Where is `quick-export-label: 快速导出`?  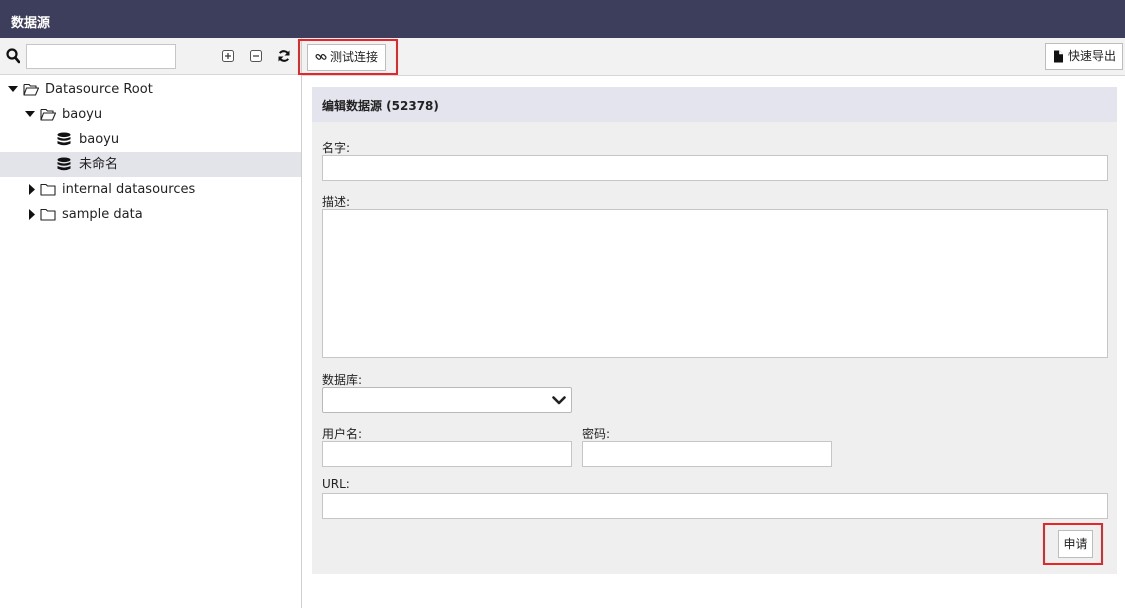 quick-export-label: 快速导出 is located at coordinates (1092, 56).